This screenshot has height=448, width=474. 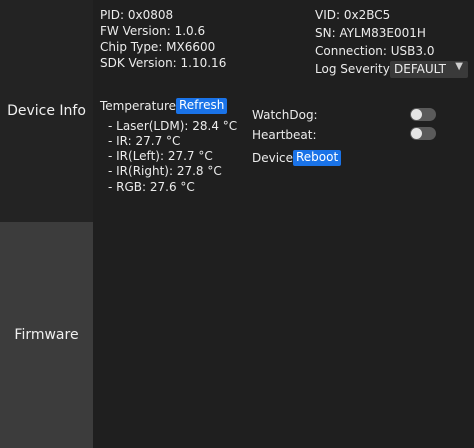 I want to click on watchdog-toggle, so click(x=423, y=114).